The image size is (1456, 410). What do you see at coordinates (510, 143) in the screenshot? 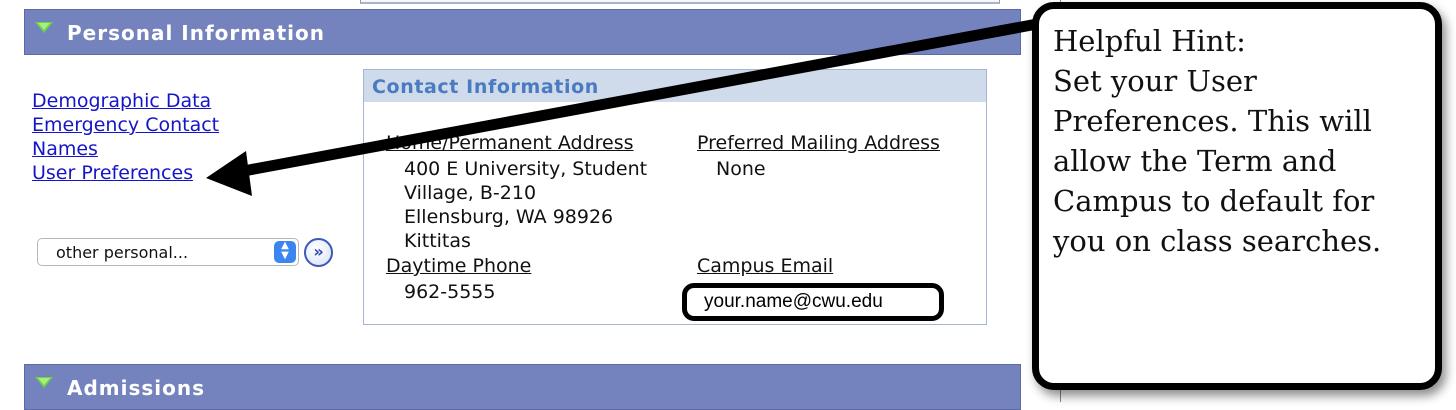
I see `home-address-link: Home/Permanent Address` at bounding box center [510, 143].